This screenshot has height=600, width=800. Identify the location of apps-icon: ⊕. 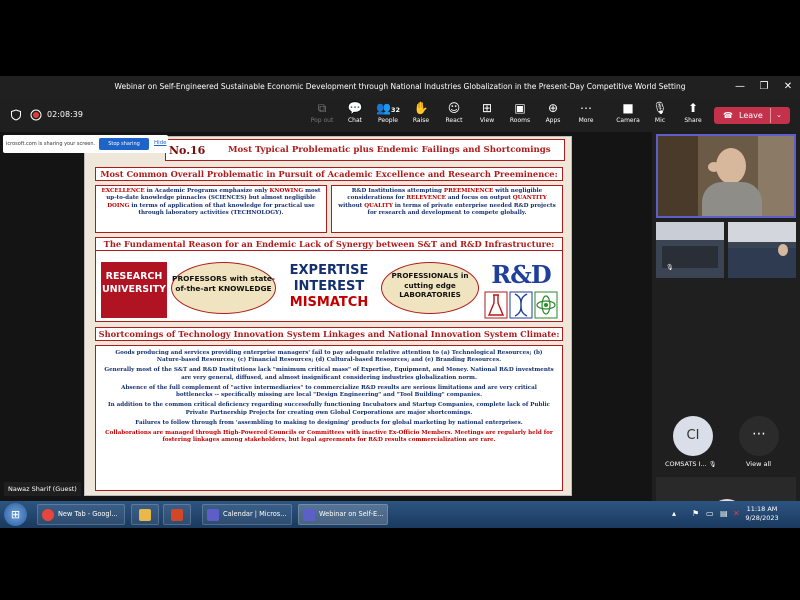
(553, 108).